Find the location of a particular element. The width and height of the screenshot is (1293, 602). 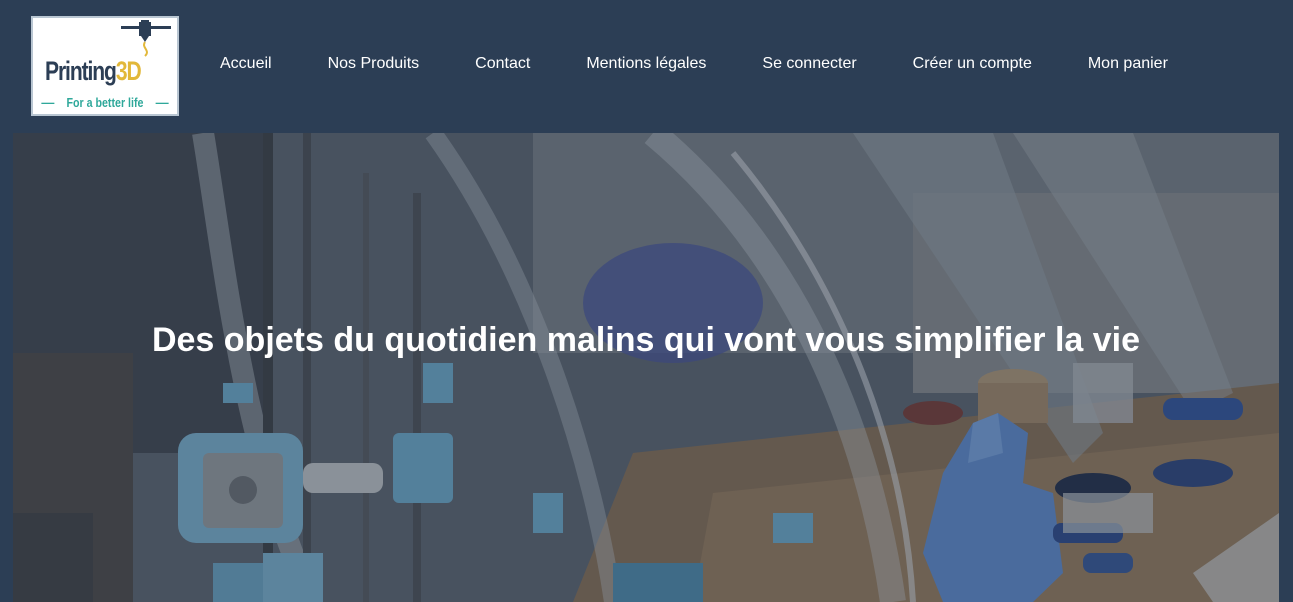

nav-link-accueil: Accueil is located at coordinates (246, 64).